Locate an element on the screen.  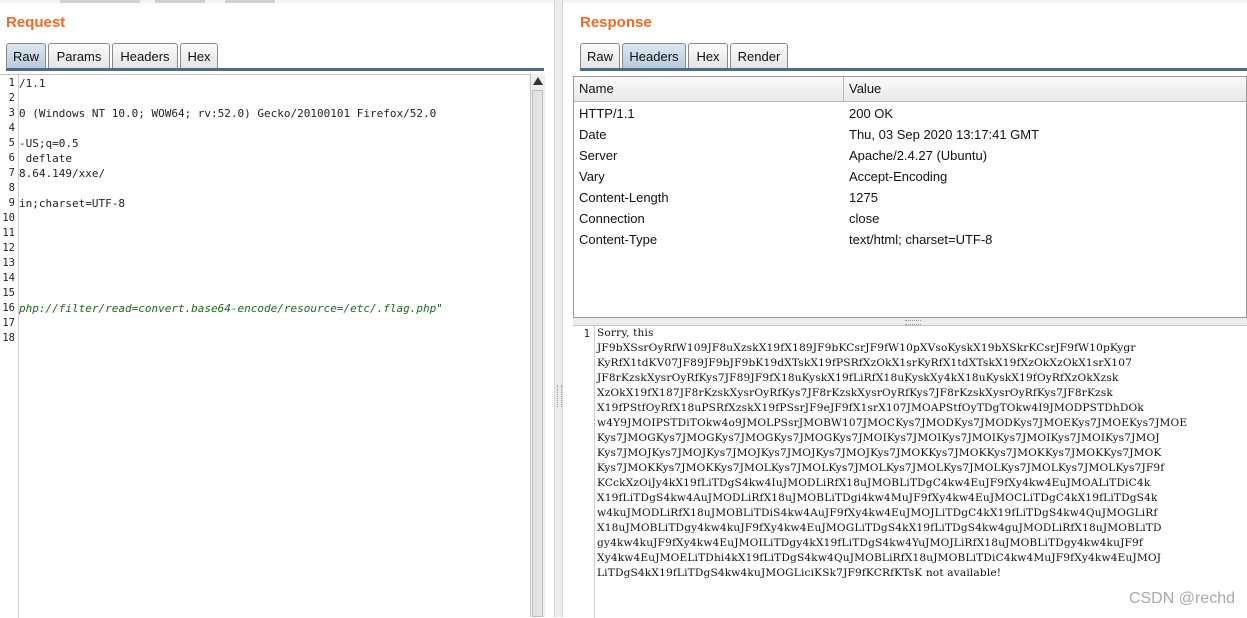
request-line: in;charset=UTF-8 is located at coordinates (72, 203).